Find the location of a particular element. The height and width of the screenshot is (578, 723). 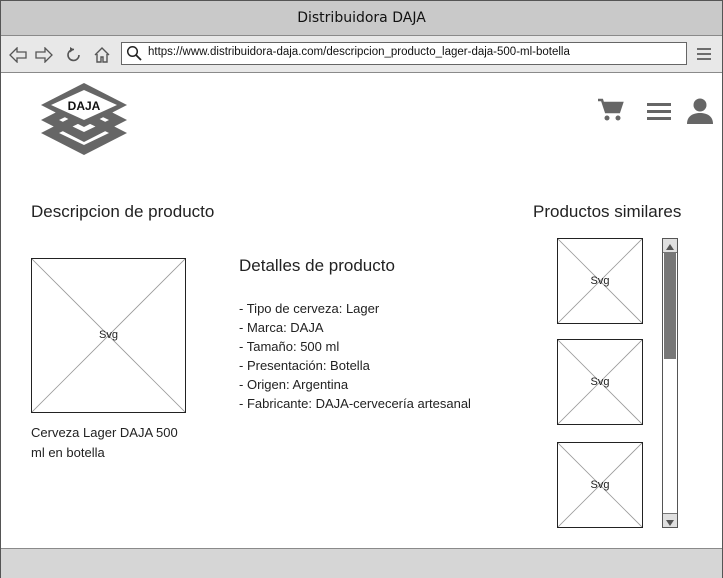

window-titlebar: Distribuidora DAJA is located at coordinates (361, 18).